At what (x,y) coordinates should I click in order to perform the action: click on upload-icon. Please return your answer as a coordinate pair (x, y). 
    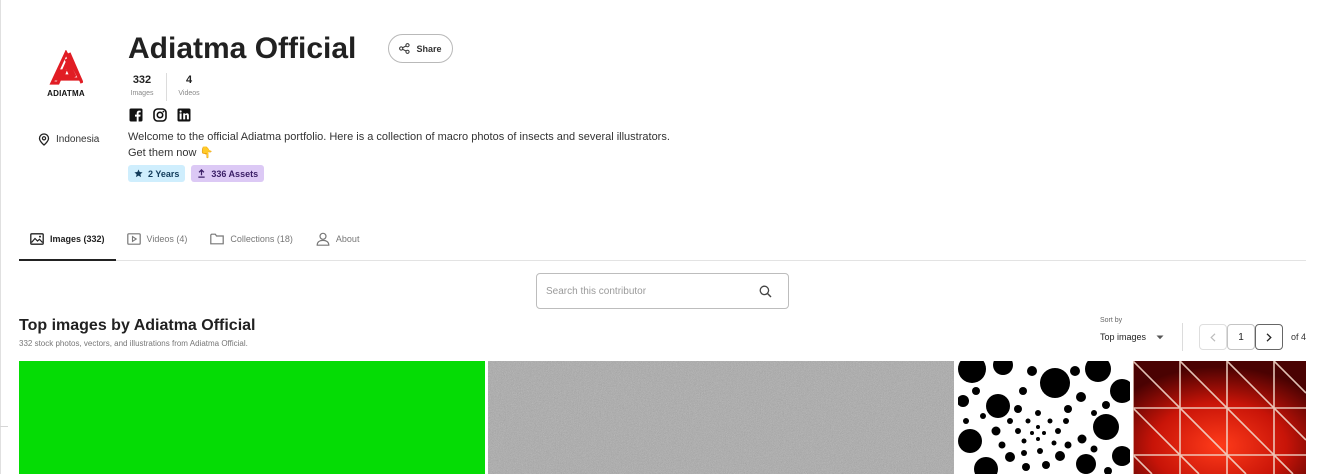
    Looking at the image, I should click on (202, 173).